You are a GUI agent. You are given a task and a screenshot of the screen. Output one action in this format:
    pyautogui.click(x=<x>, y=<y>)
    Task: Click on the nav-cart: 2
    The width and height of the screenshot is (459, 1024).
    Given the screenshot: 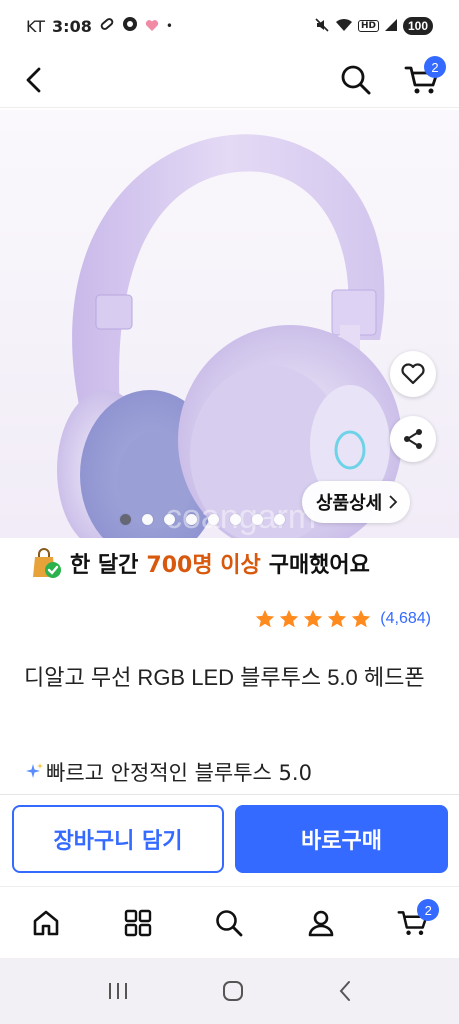 What is the action you would take?
    pyautogui.click(x=413, y=922)
    